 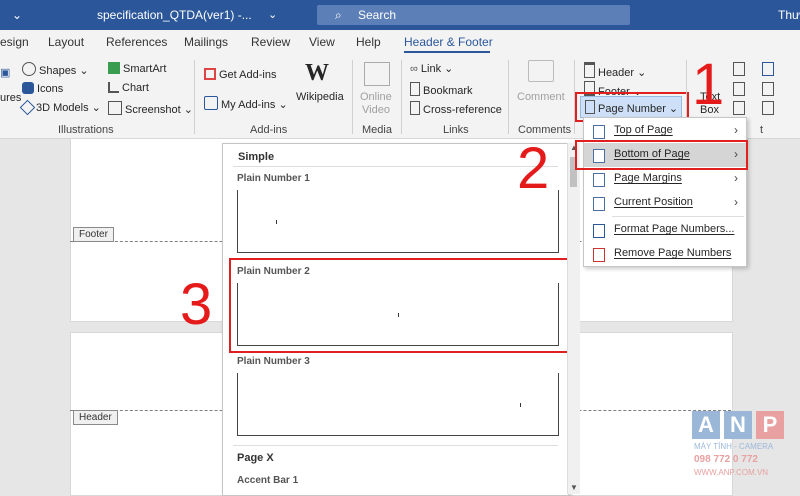 I want to click on tab-references: References, so click(x=136, y=42).